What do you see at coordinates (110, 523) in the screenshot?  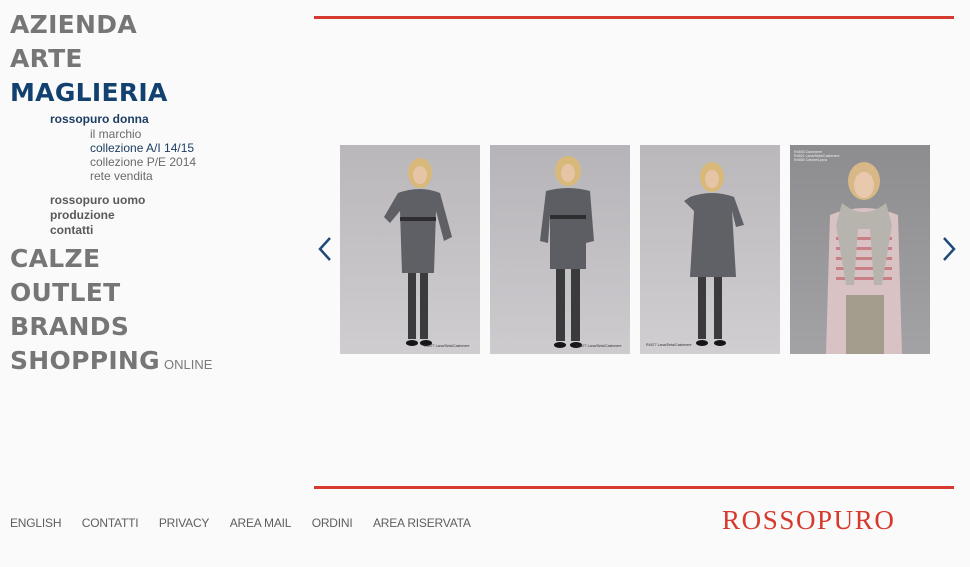 I see `footer-link-contatti: CONTATTI` at bounding box center [110, 523].